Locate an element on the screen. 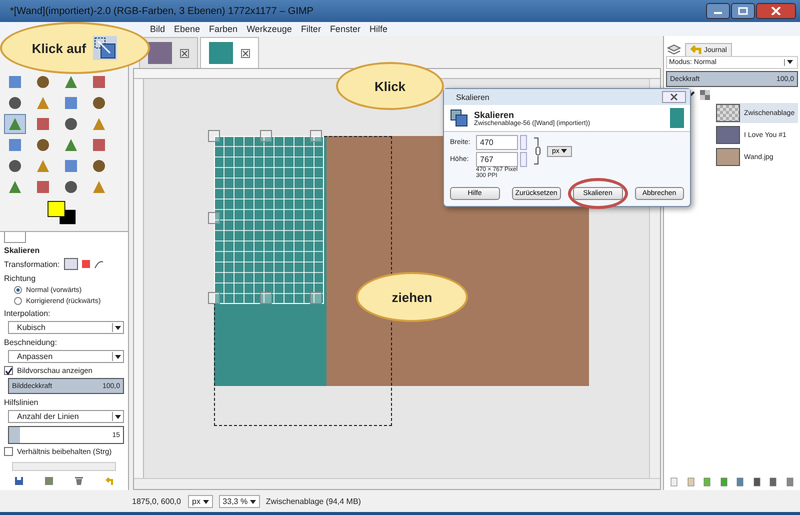 Image resolution: width=800 pixels, height=515 pixels. input-field: 470 is located at coordinates (497, 142).